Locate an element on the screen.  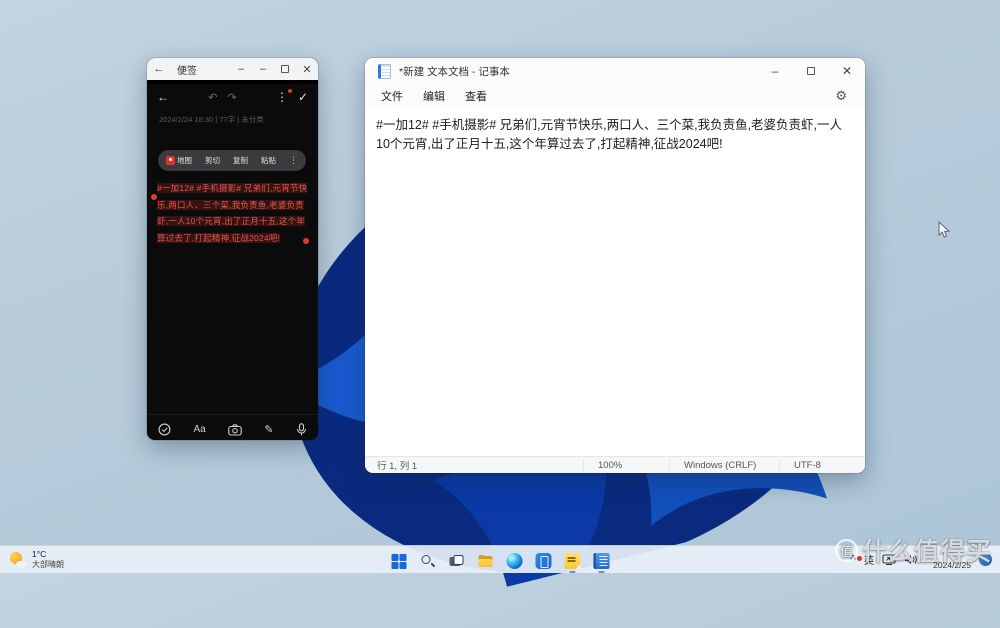
search-button is located at coordinates (428, 561).